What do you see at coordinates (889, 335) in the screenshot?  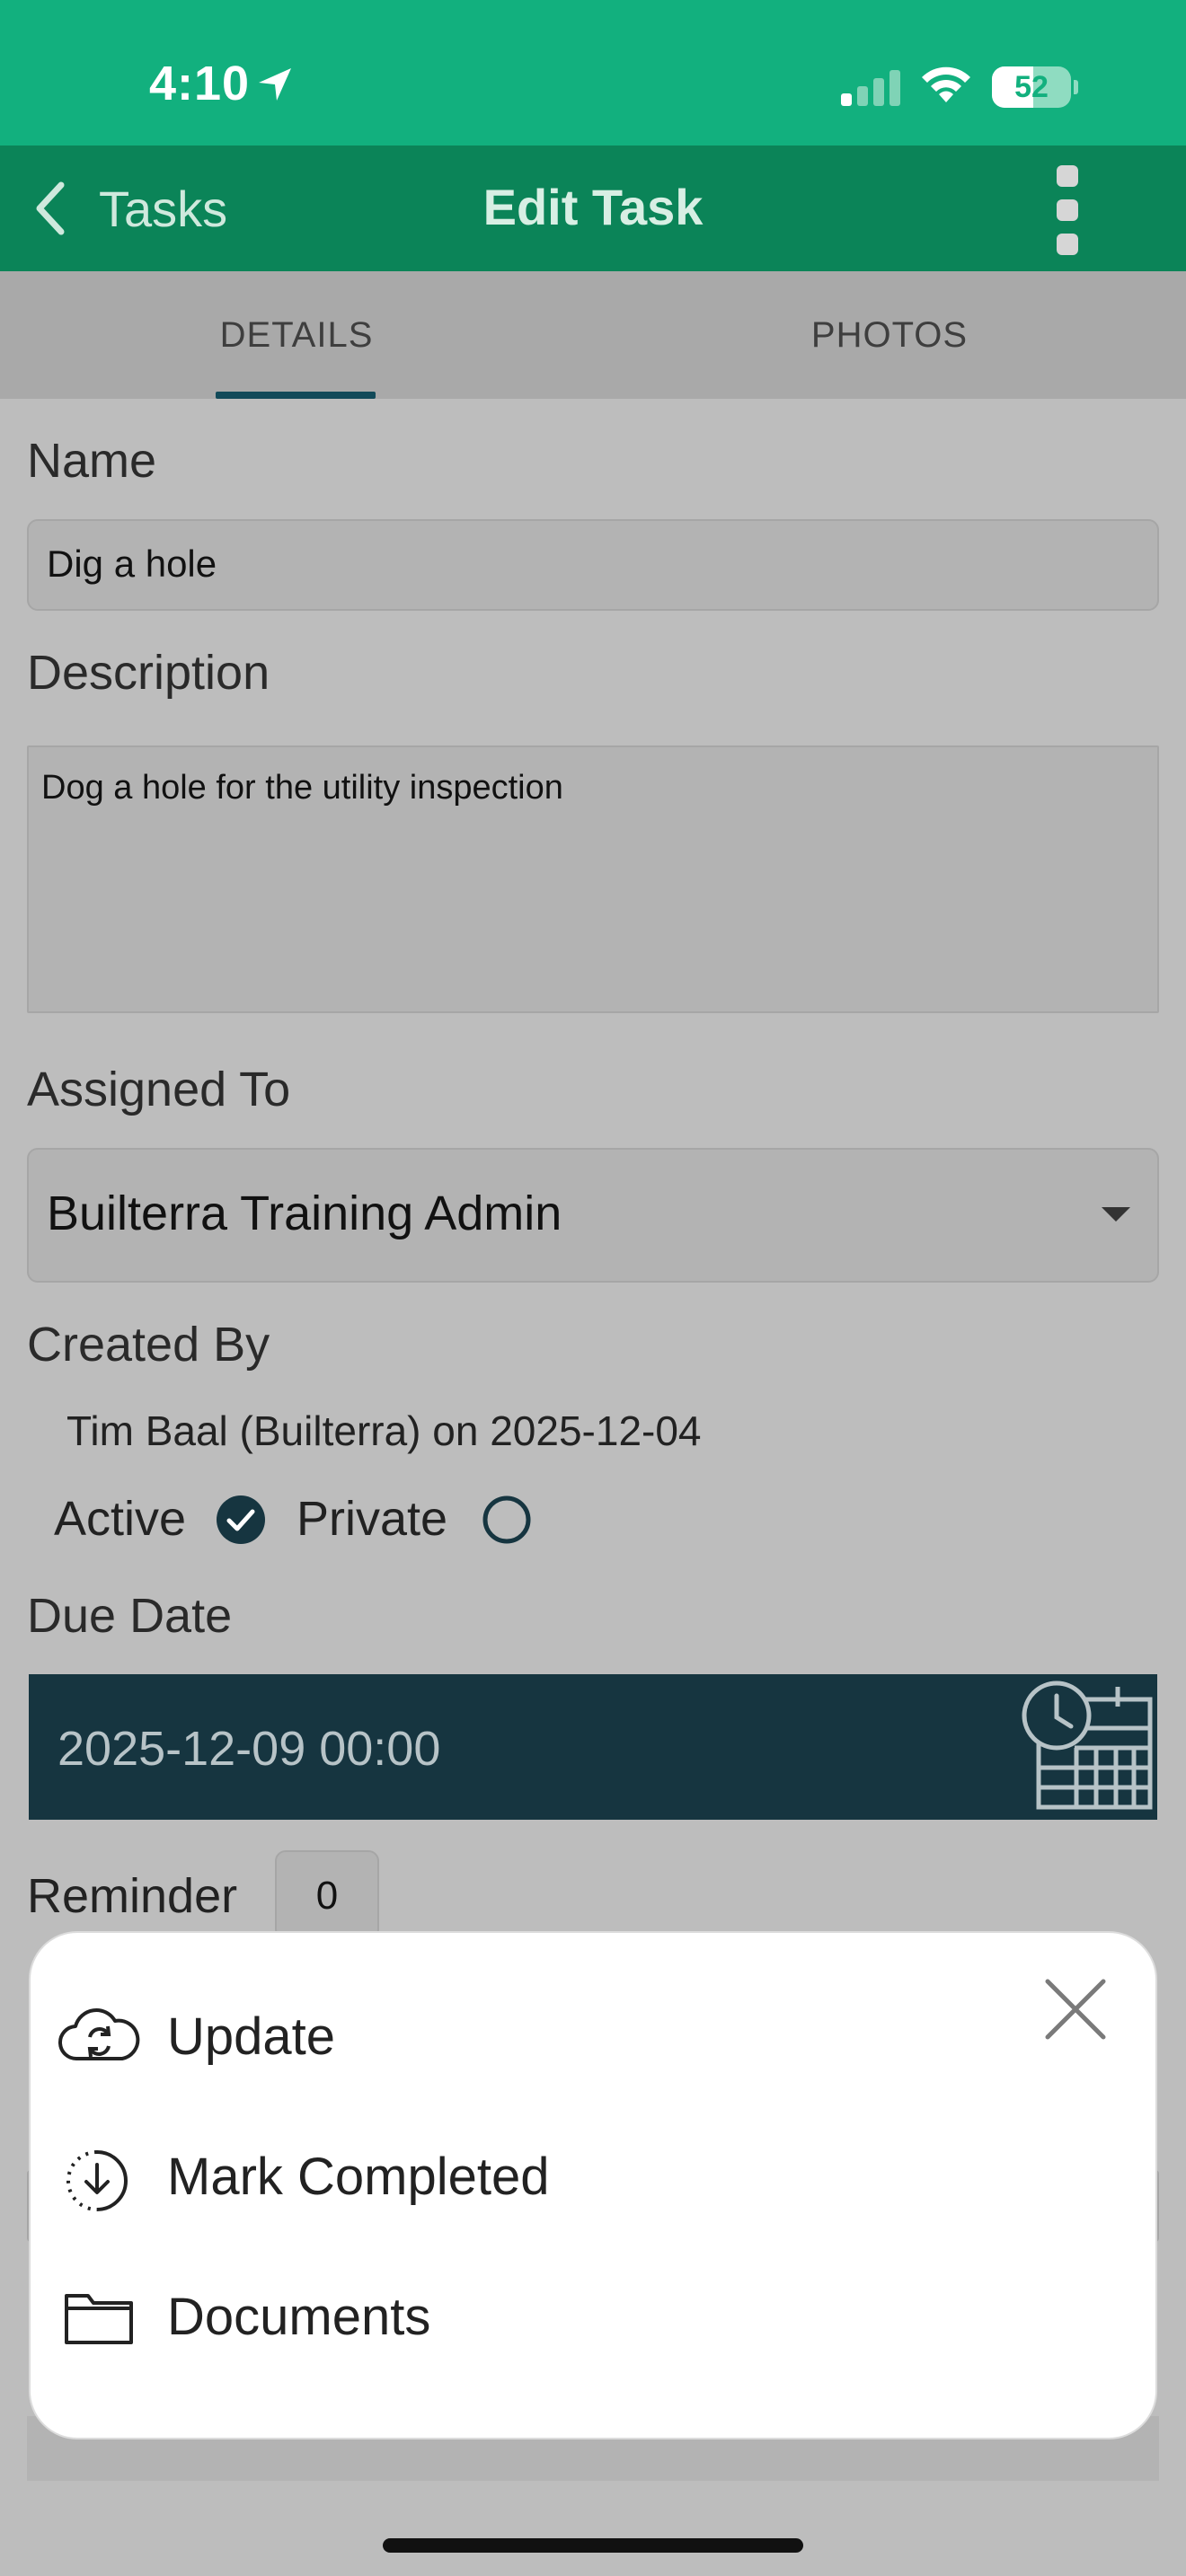 I see `tab-photos: PHOTOS` at bounding box center [889, 335].